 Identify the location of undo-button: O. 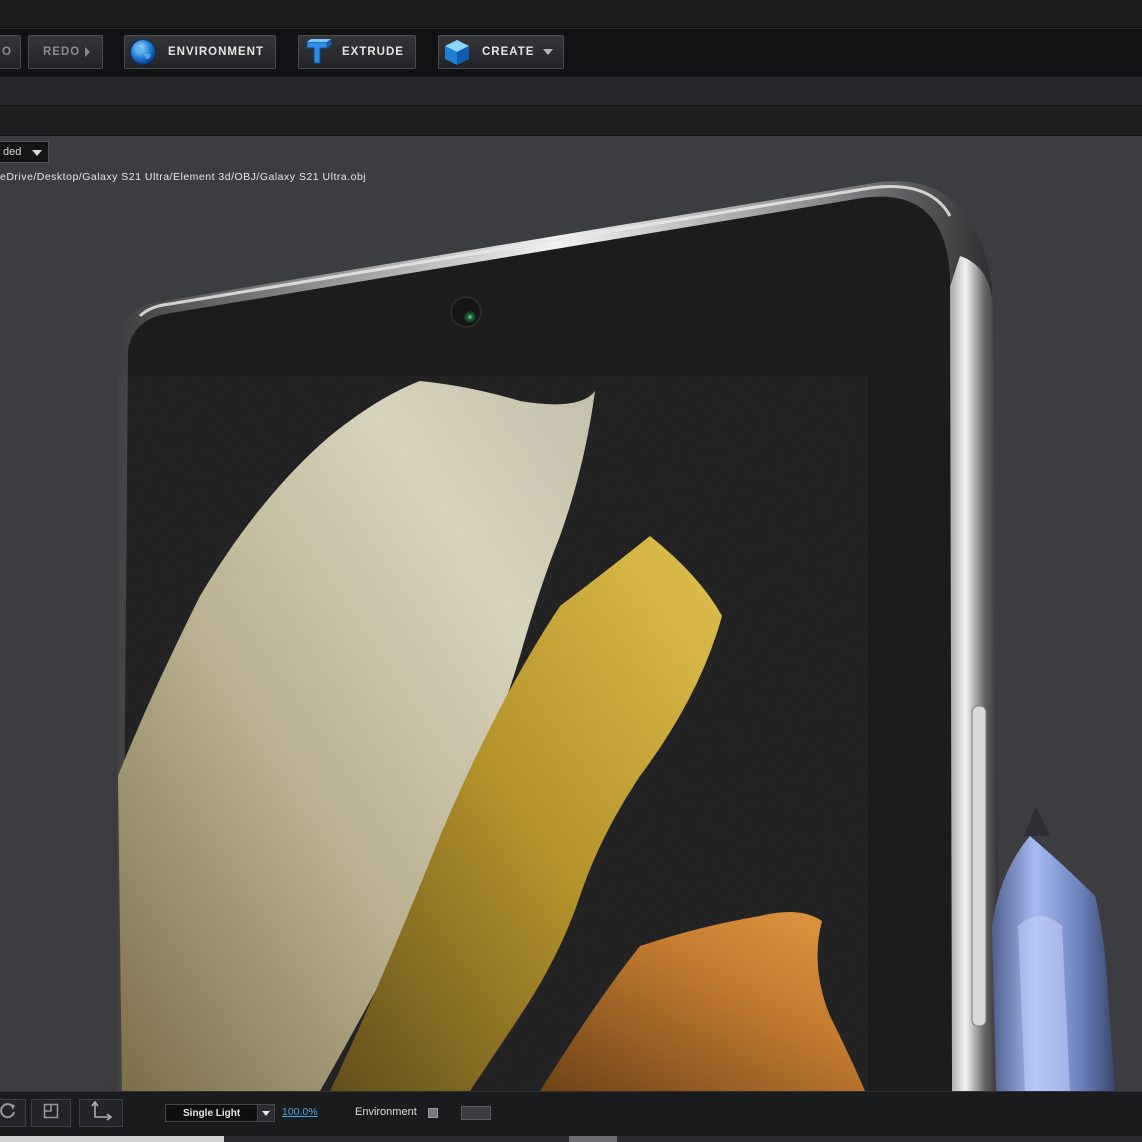
(10, 52).